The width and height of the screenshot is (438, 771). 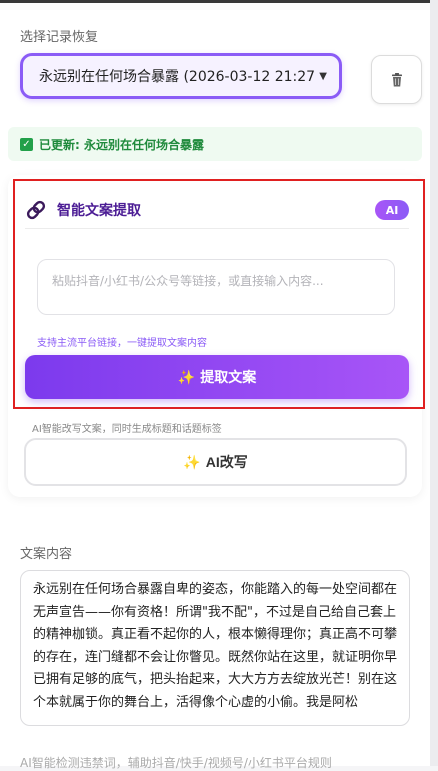 I want to click on link-input, so click(x=216, y=287).